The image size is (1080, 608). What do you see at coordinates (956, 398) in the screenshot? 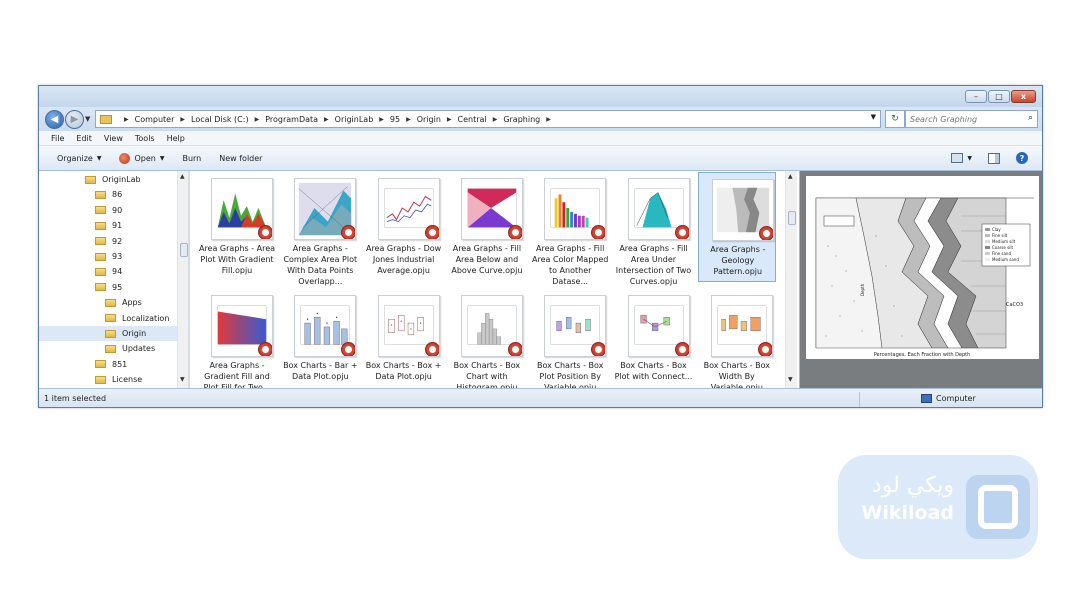
I see `location-label: Computer` at bounding box center [956, 398].